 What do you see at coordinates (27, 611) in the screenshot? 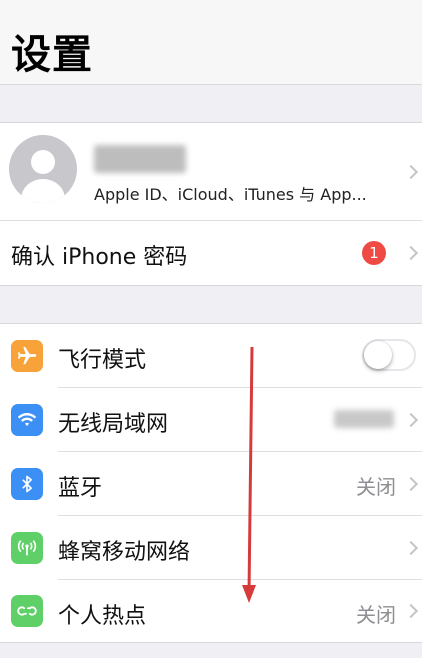
I see `hotspot-icon` at bounding box center [27, 611].